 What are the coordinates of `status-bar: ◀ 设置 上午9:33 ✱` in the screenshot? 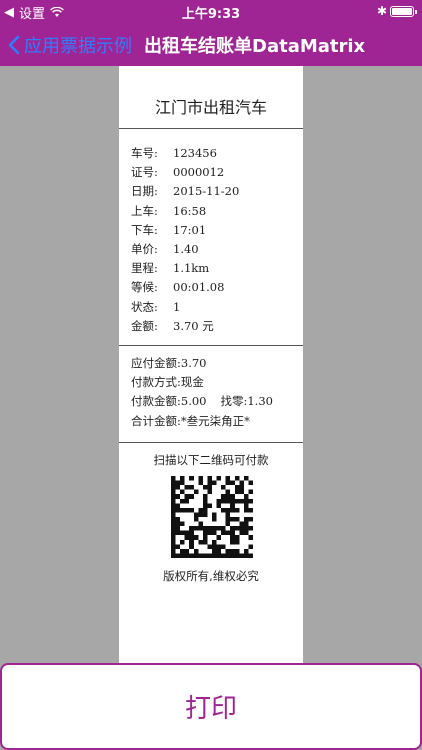 It's located at (211, 11).